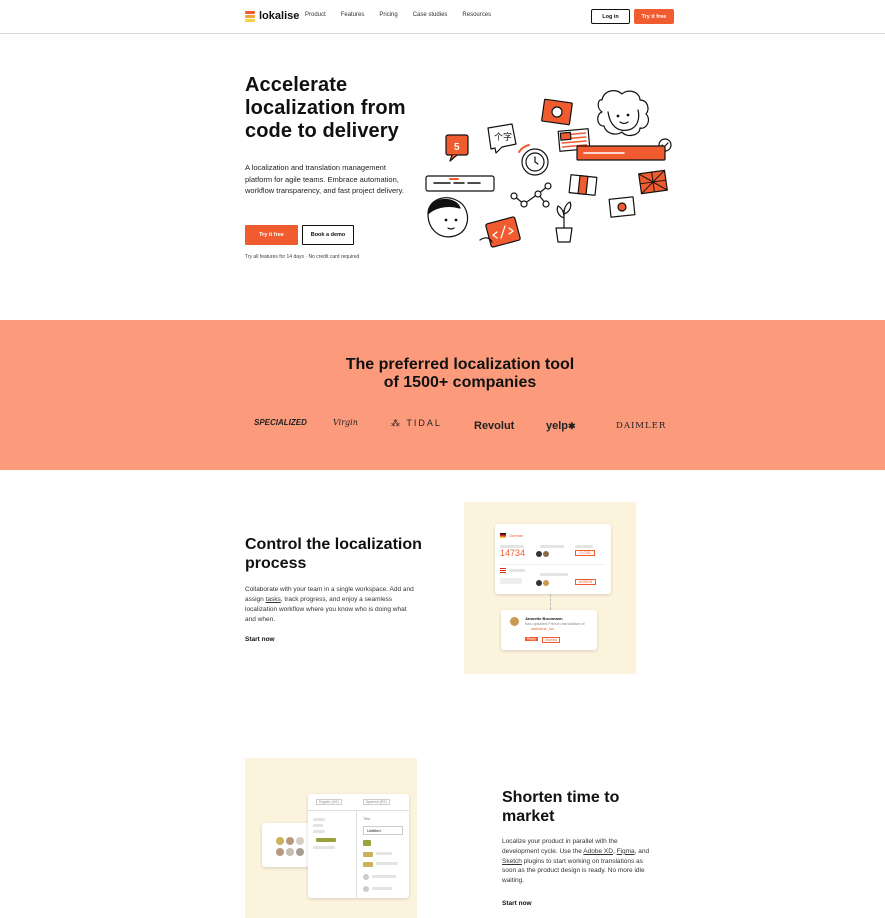  Describe the element at coordinates (586, 582) in the screenshot. I see `status-badge: ASSIGN` at that location.